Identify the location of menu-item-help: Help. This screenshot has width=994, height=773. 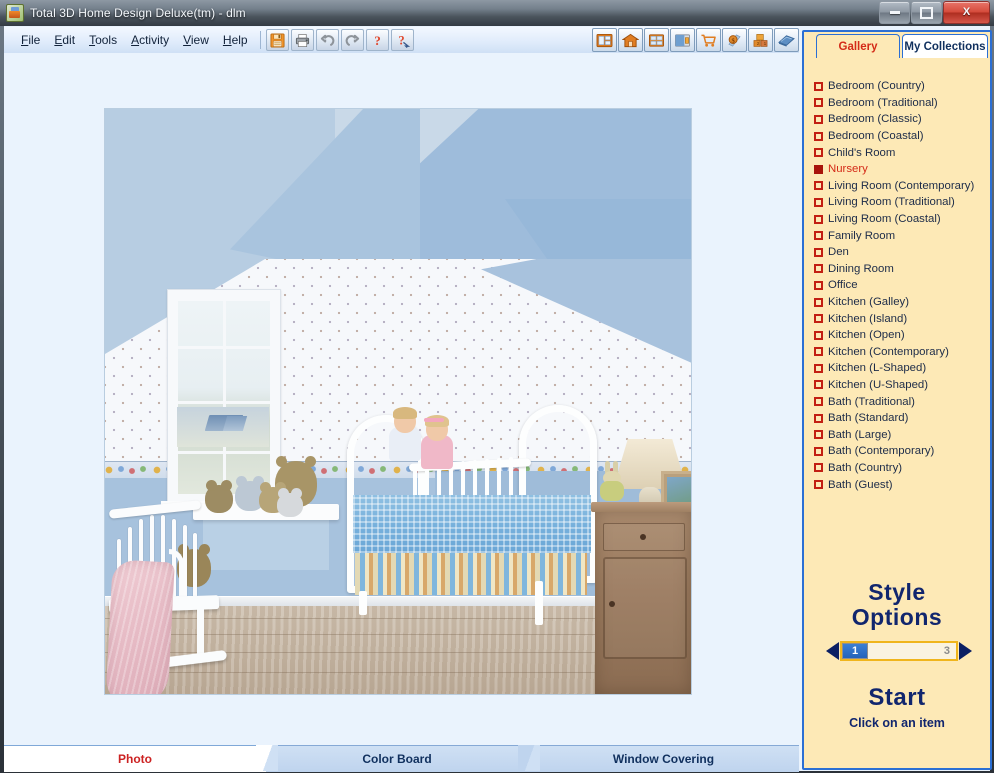
(235, 40).